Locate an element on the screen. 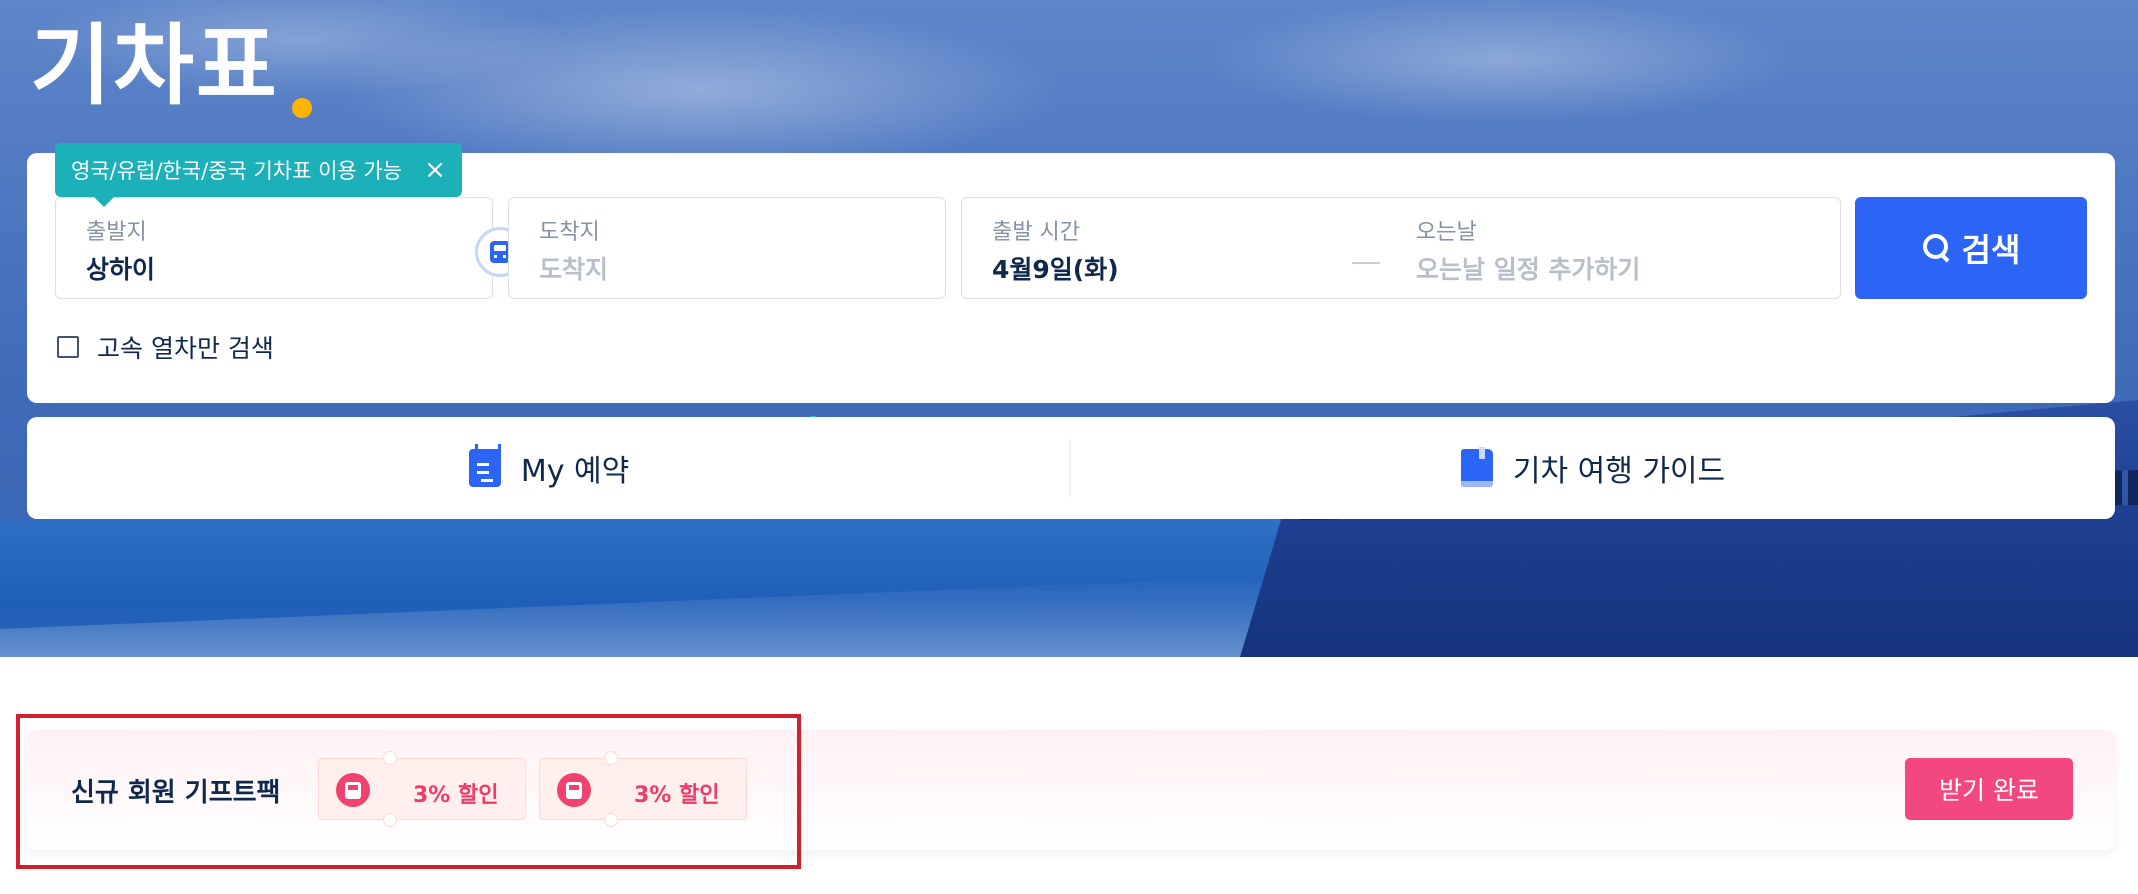 The height and width of the screenshot is (894, 2138). receive-complete-button: 받기 완료 is located at coordinates (1989, 789).